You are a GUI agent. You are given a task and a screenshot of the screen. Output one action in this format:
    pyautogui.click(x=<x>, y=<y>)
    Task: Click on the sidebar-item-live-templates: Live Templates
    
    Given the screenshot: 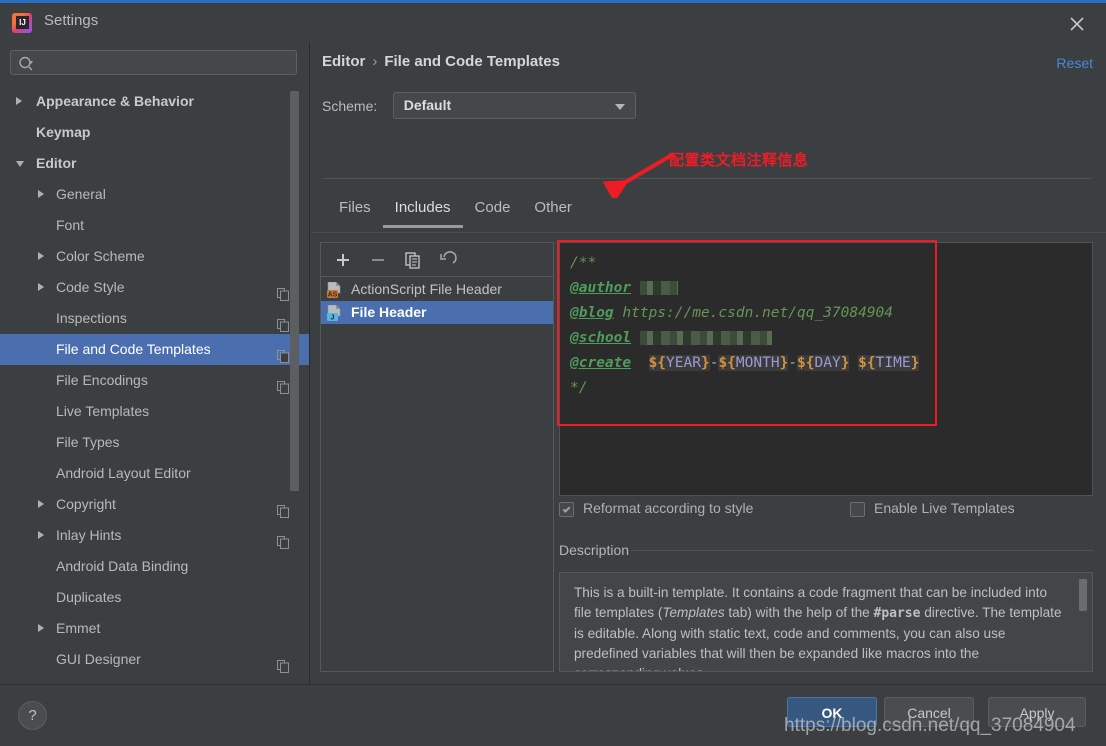 What is the action you would take?
    pyautogui.click(x=154, y=411)
    